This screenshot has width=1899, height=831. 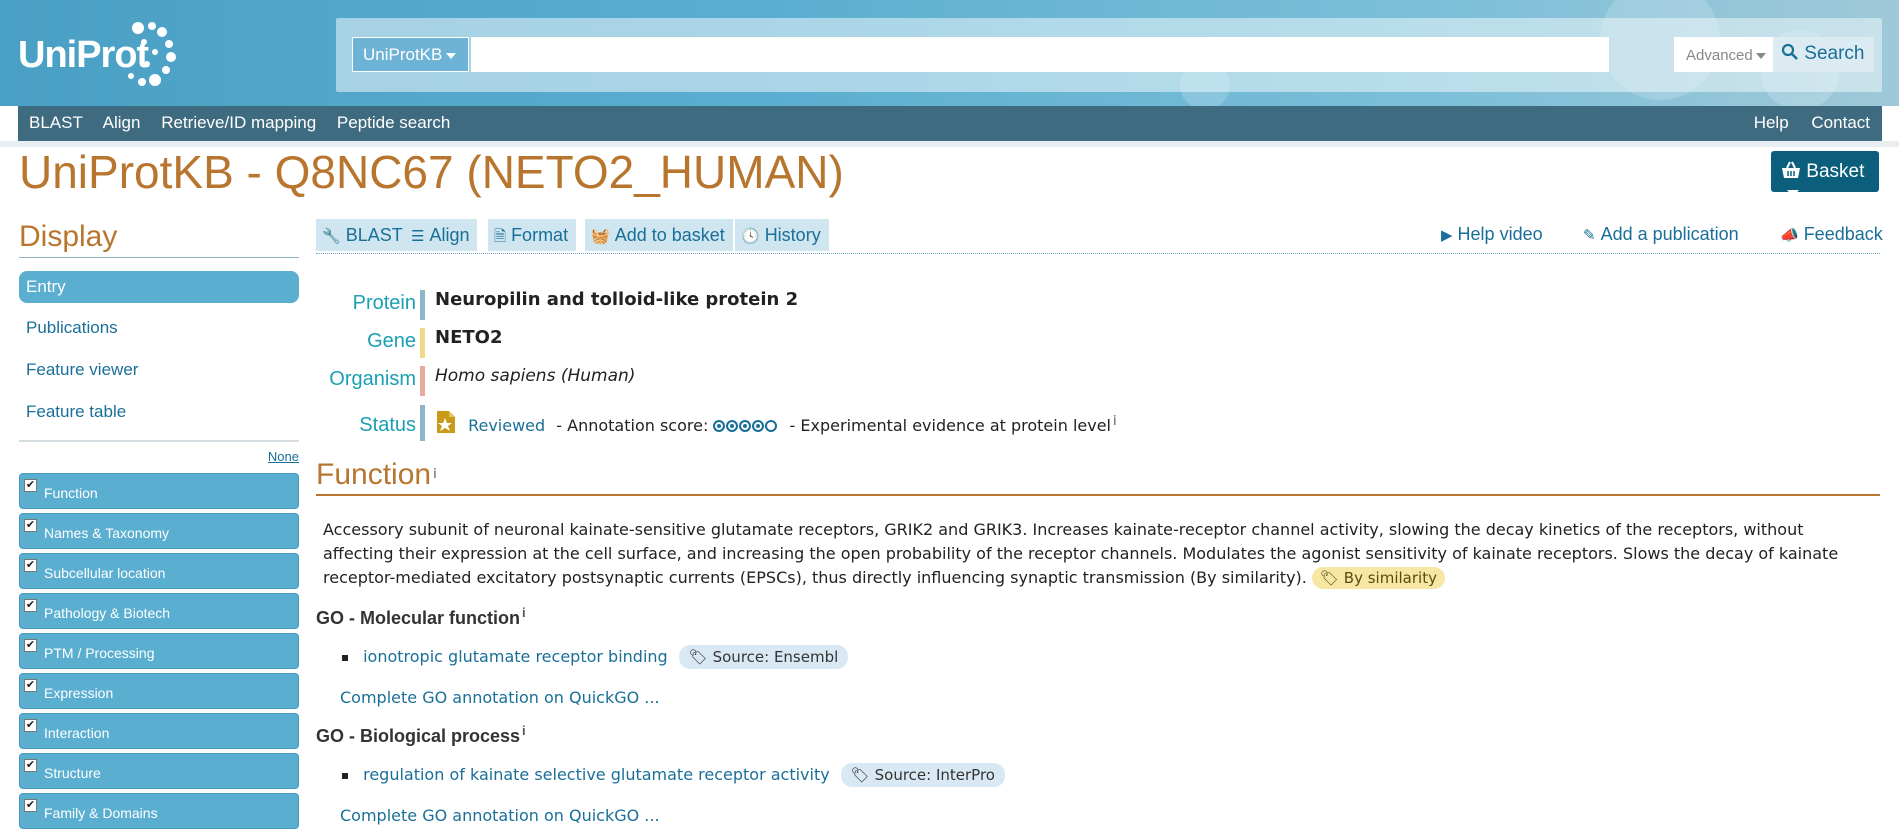 What do you see at coordinates (1096, 380) in the screenshot?
I see `organism-row: Organism Homo sapiens (Human)` at bounding box center [1096, 380].